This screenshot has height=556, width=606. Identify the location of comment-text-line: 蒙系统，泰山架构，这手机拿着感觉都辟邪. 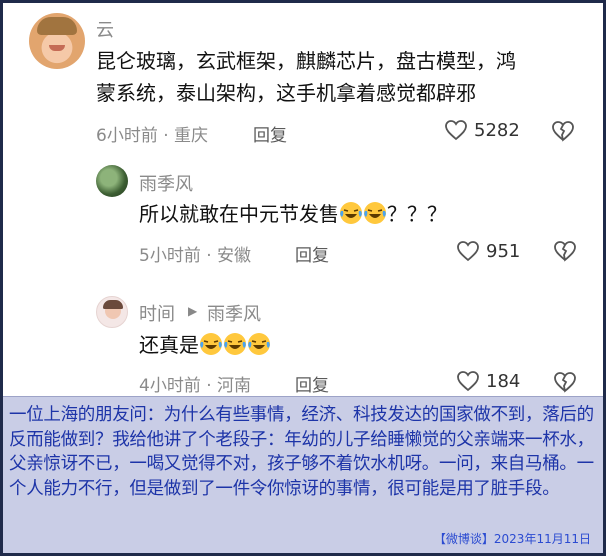
(286, 93).